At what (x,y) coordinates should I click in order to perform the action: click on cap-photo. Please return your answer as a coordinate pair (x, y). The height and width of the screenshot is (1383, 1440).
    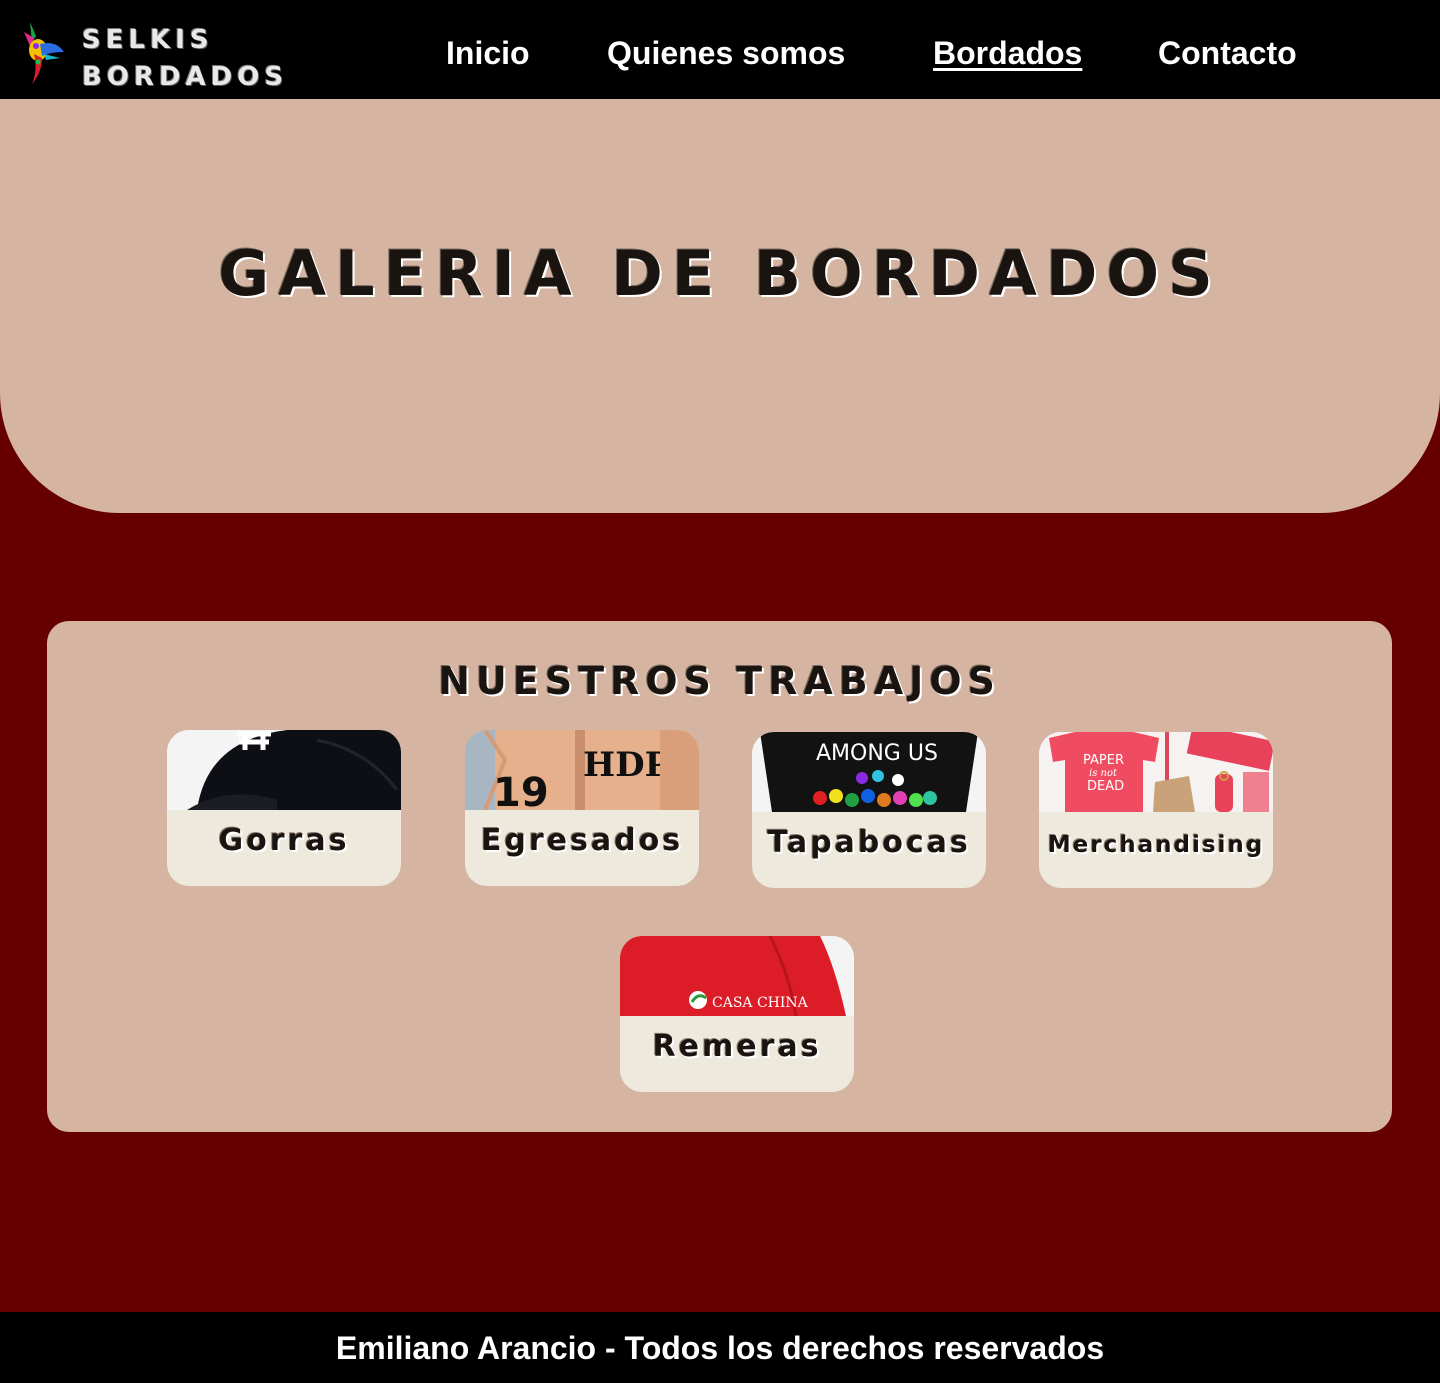
    Looking at the image, I should click on (284, 770).